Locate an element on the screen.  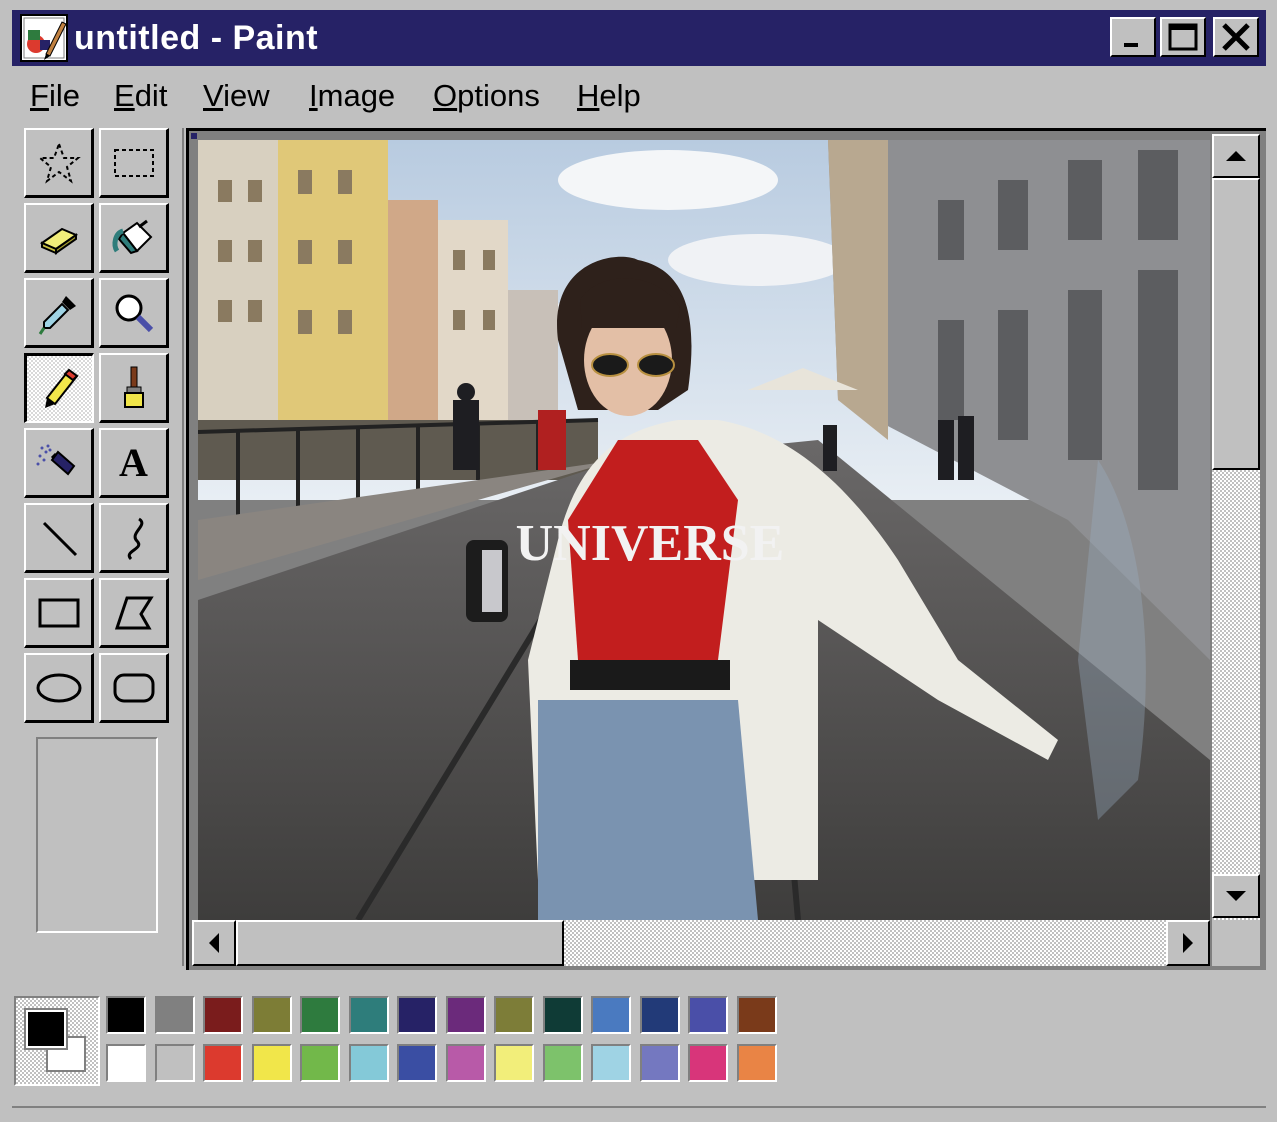
rectangle-select-icon is located at coordinates (133, 162).